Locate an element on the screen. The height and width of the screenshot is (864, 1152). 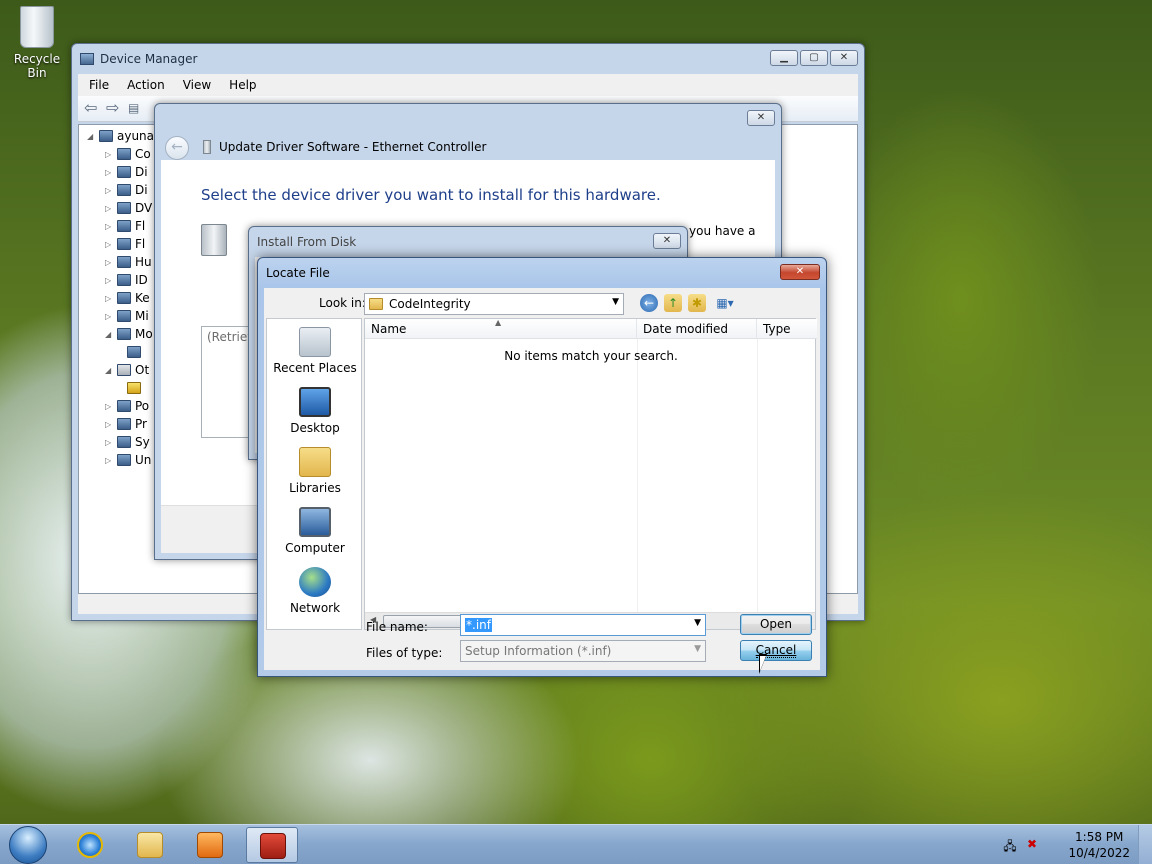
internet-explorer-icon is located at coordinates (90, 845).